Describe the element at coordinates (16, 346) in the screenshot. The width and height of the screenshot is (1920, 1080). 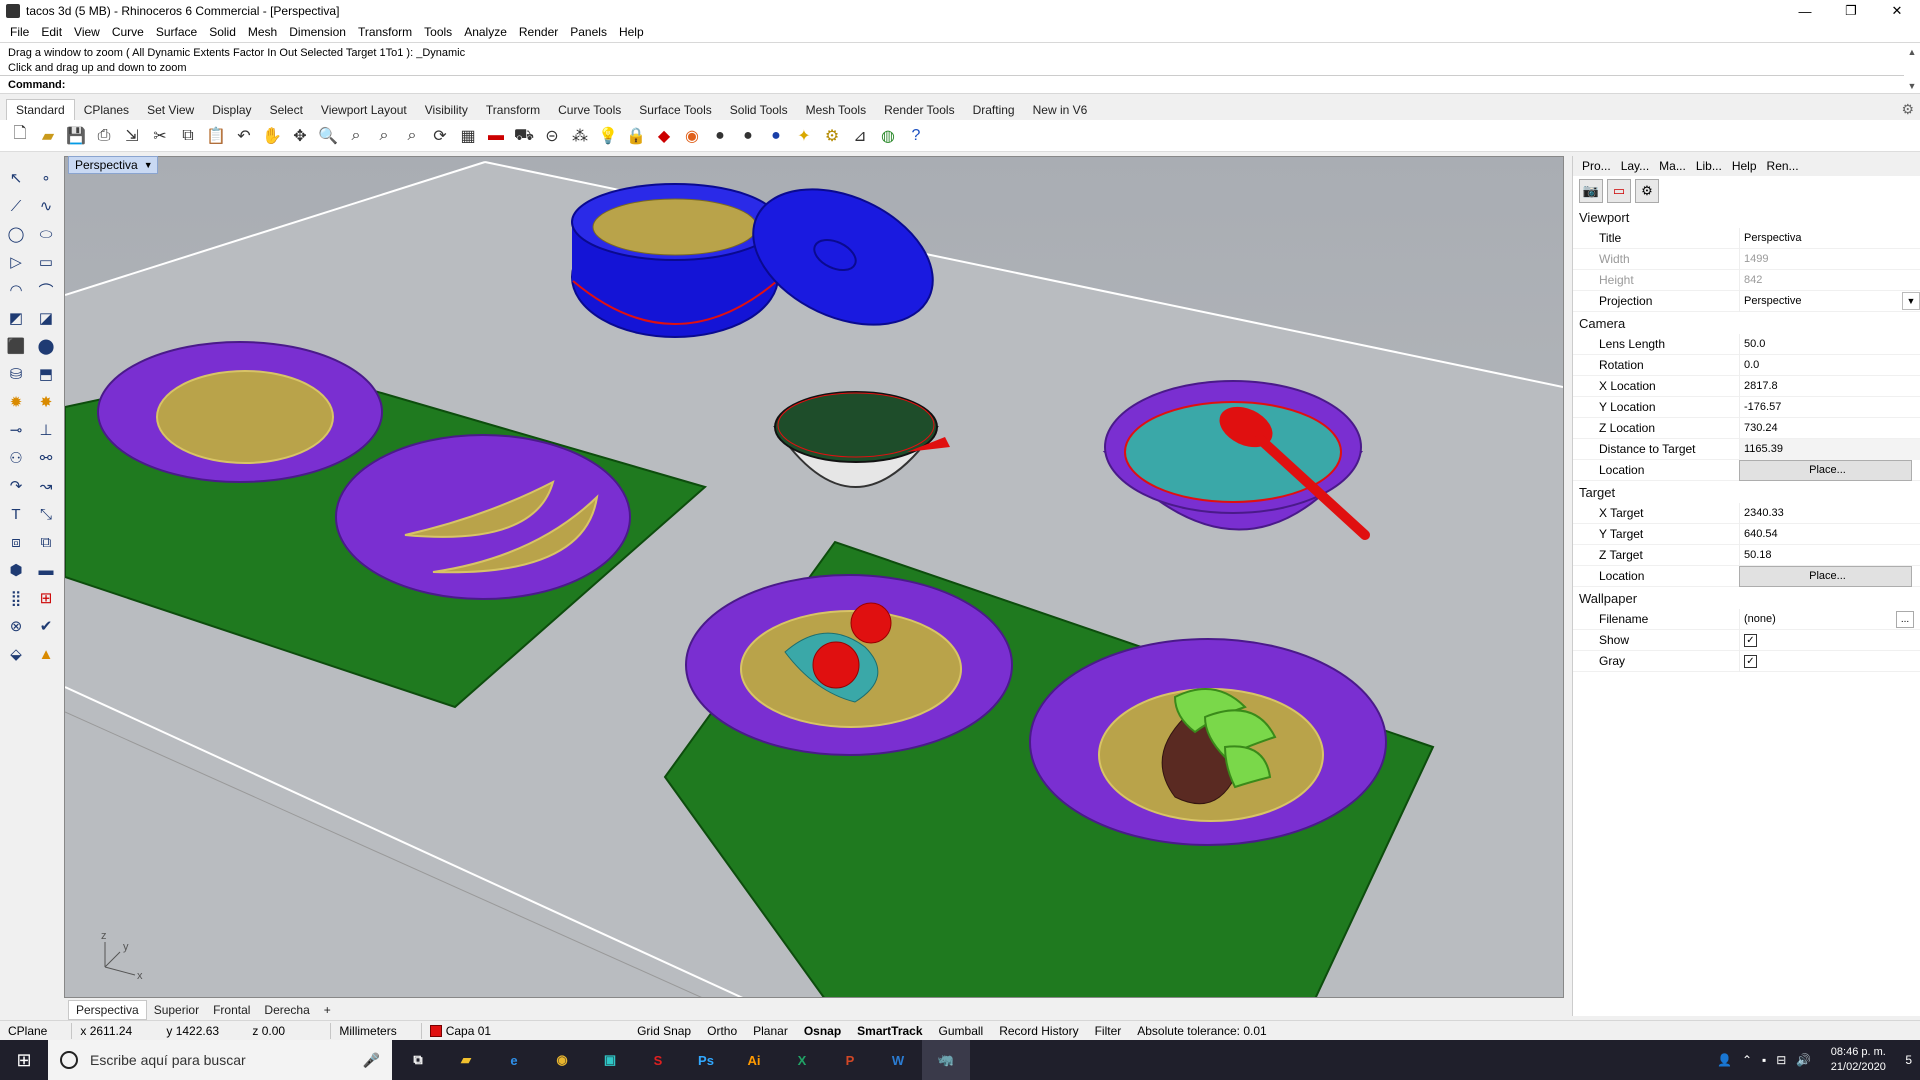
I see `box-icon: ⬛` at that location.